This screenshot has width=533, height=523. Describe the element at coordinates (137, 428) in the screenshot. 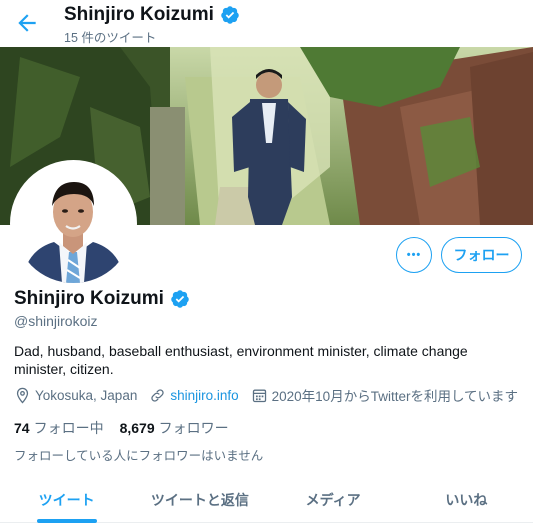

I see `followers-count: 8,679` at that location.